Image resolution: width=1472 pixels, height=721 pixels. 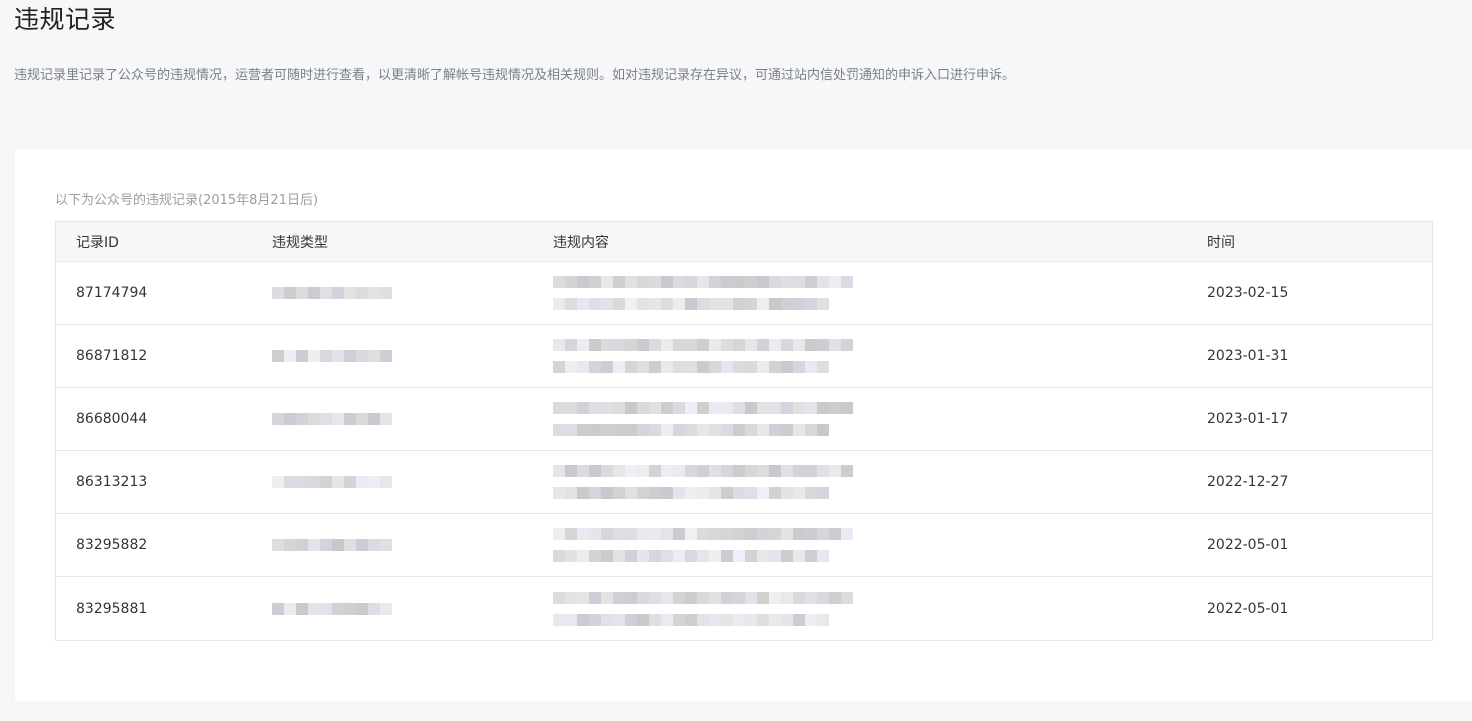 I want to click on table-row: 86313213 2022-12-27, so click(x=744, y=482).